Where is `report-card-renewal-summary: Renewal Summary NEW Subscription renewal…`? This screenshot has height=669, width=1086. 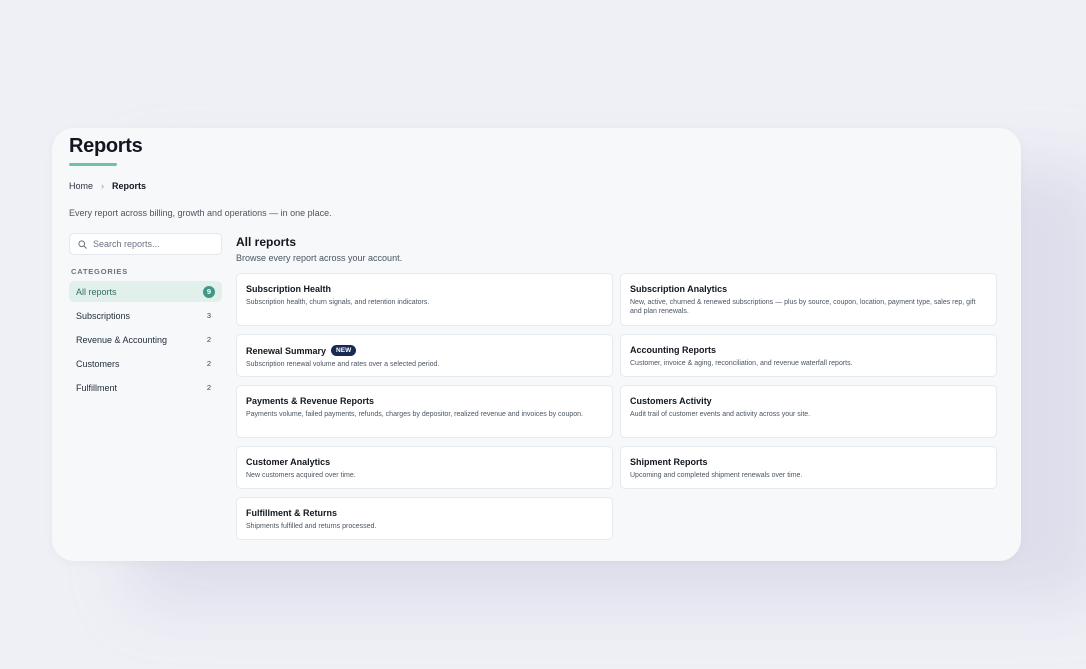
report-card-renewal-summary: Renewal Summary NEW Subscription renewal… is located at coordinates (424, 355).